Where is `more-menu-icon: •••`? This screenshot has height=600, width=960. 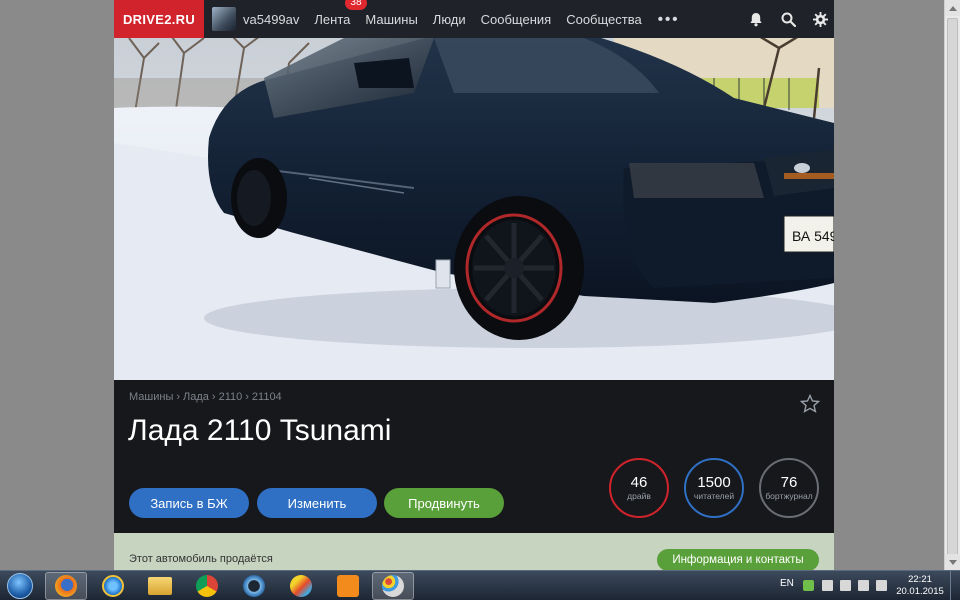 more-menu-icon: ••• is located at coordinates (669, 19).